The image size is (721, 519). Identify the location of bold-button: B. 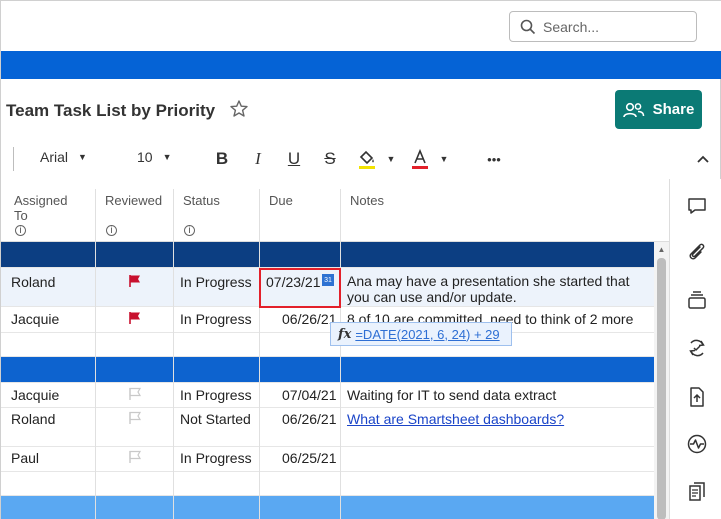
(222, 159).